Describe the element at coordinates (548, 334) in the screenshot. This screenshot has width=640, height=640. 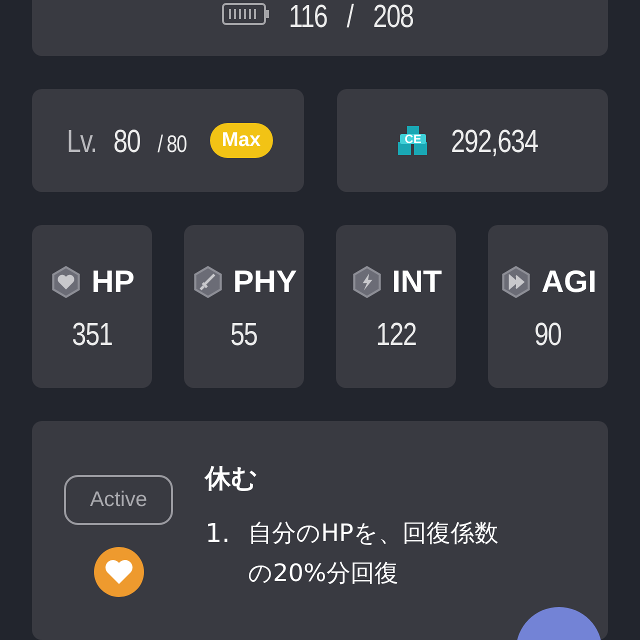
I see `stat-value: 90` at that location.